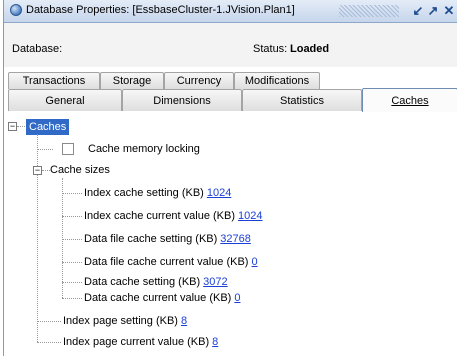  Describe the element at coordinates (409, 100) in the screenshot. I see `tab-caches: Caches` at that location.